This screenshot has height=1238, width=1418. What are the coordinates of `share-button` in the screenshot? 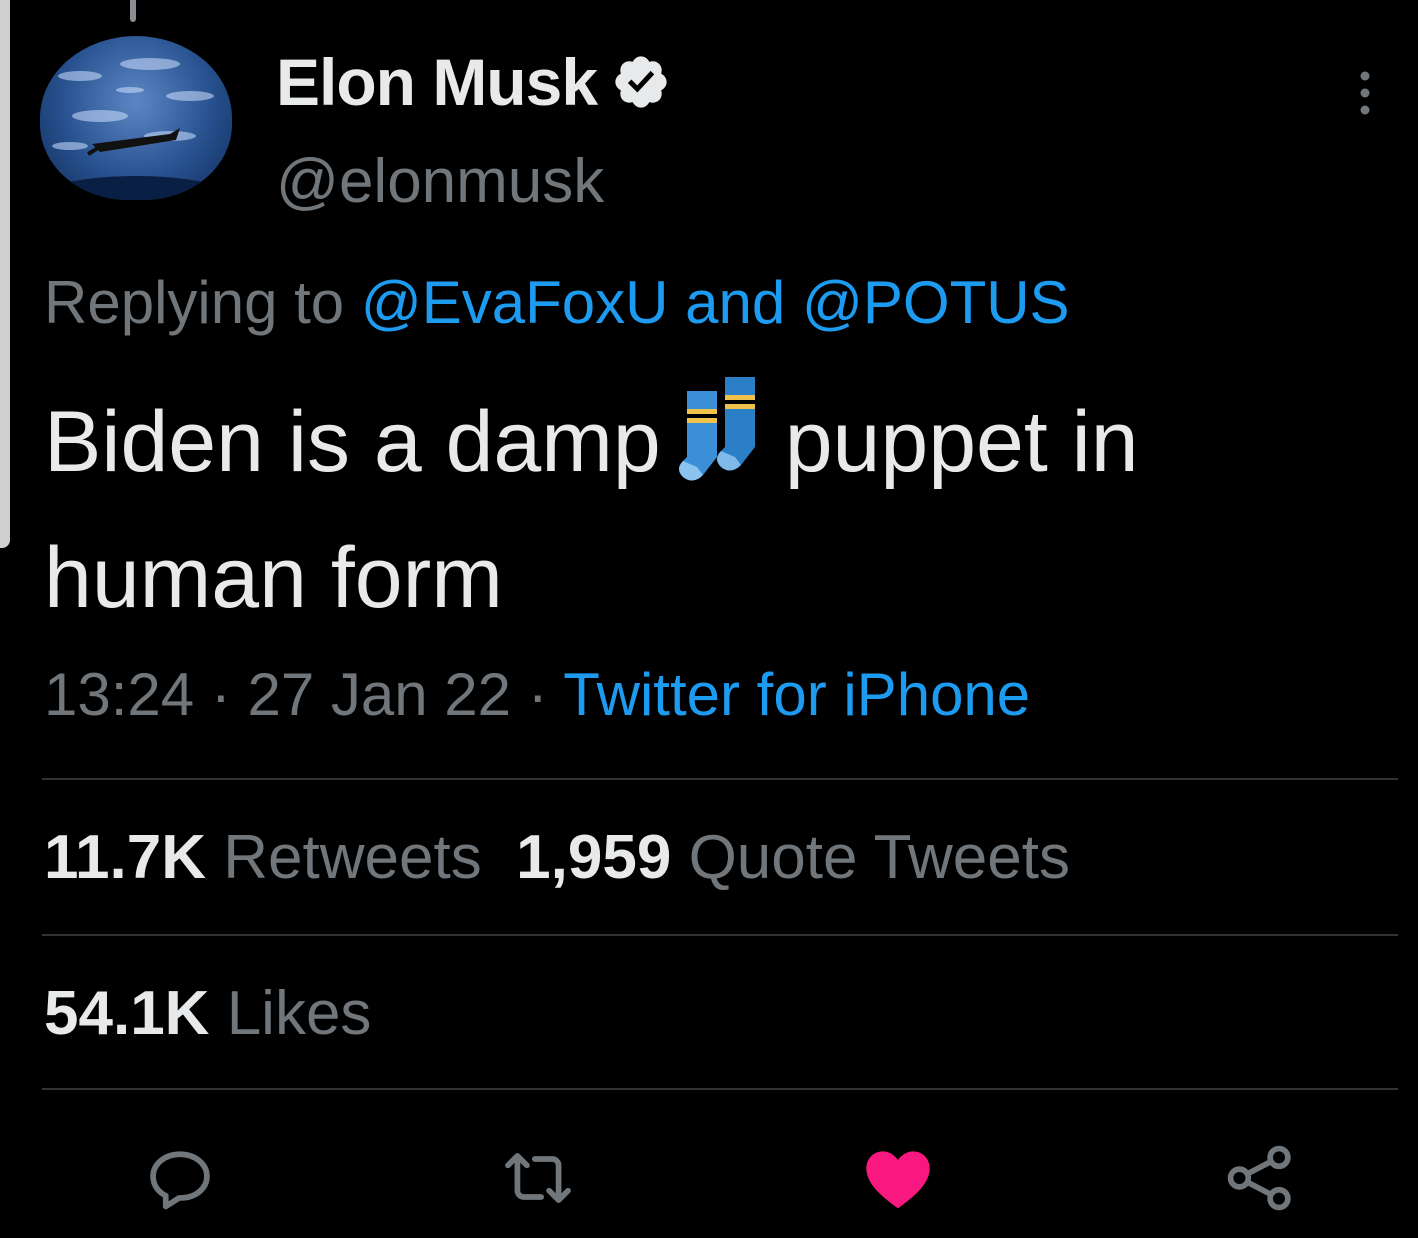 It's located at (1260, 1178).